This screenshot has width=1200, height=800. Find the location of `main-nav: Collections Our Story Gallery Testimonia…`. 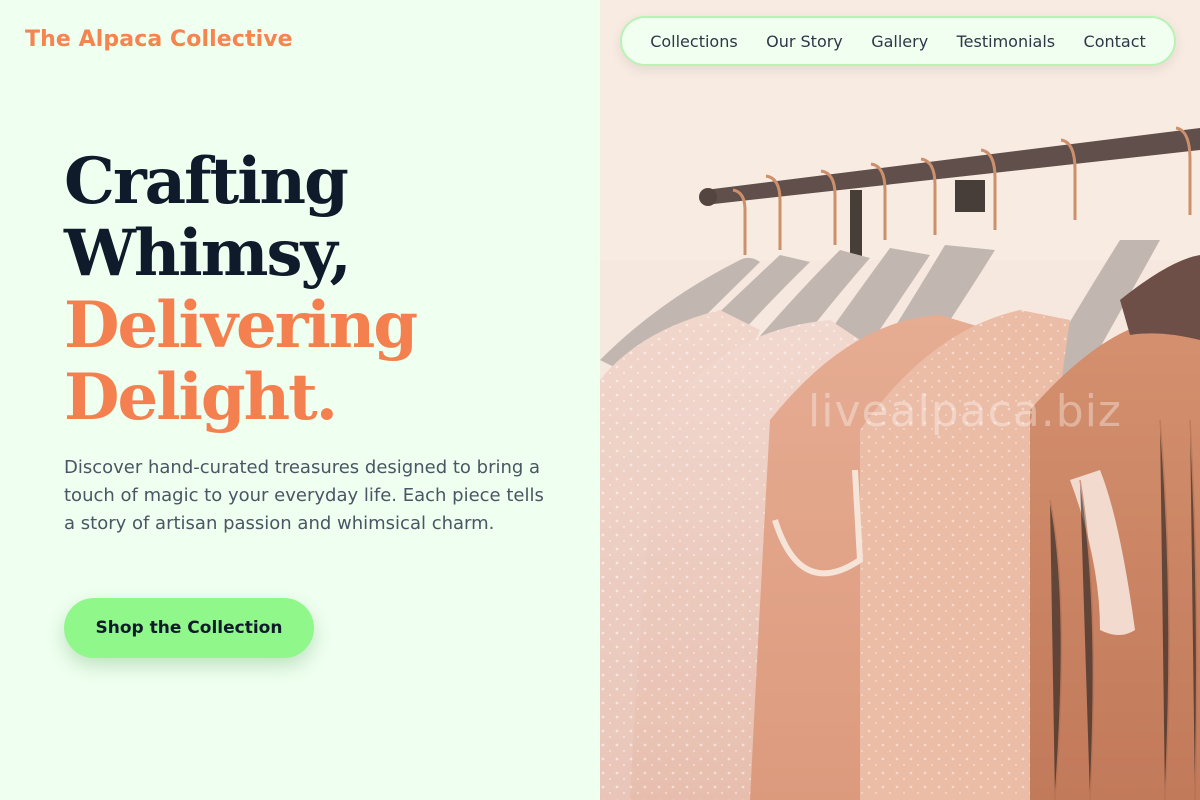

main-nav: Collections Our Story Gallery Testimonia… is located at coordinates (898, 41).